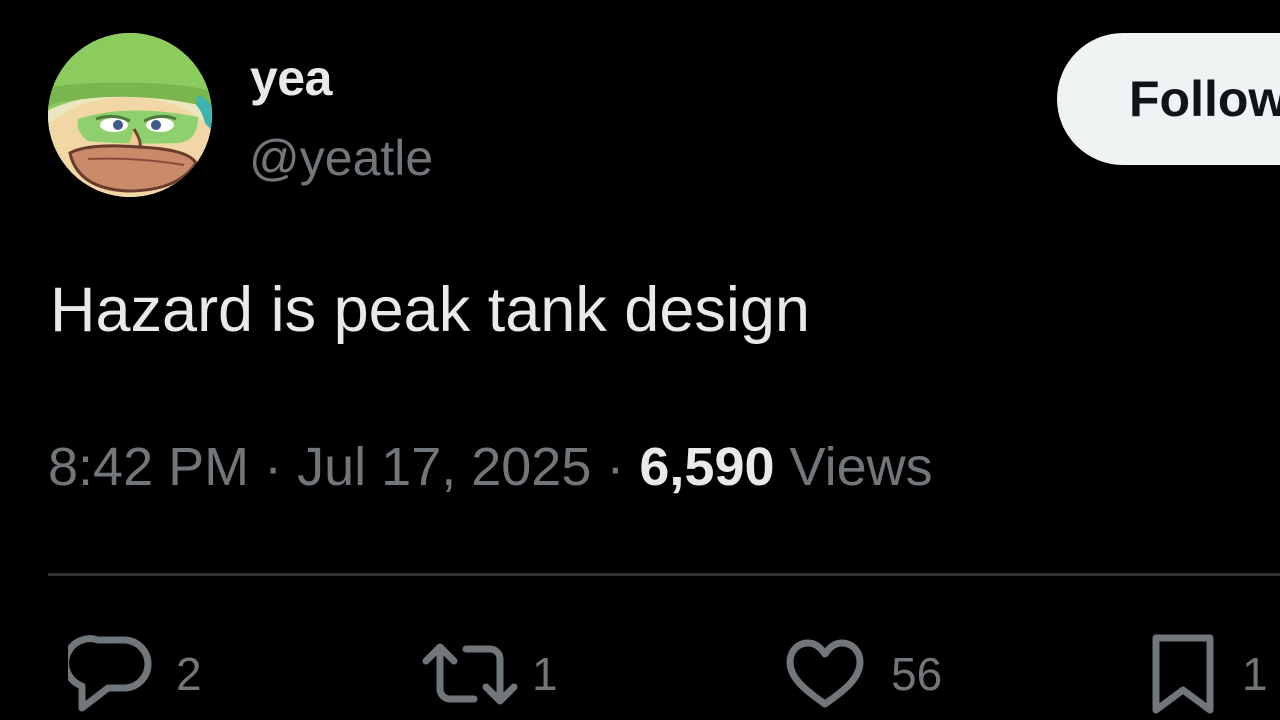  I want to click on tweet-text: Hazard is peak tank design, so click(430, 310).